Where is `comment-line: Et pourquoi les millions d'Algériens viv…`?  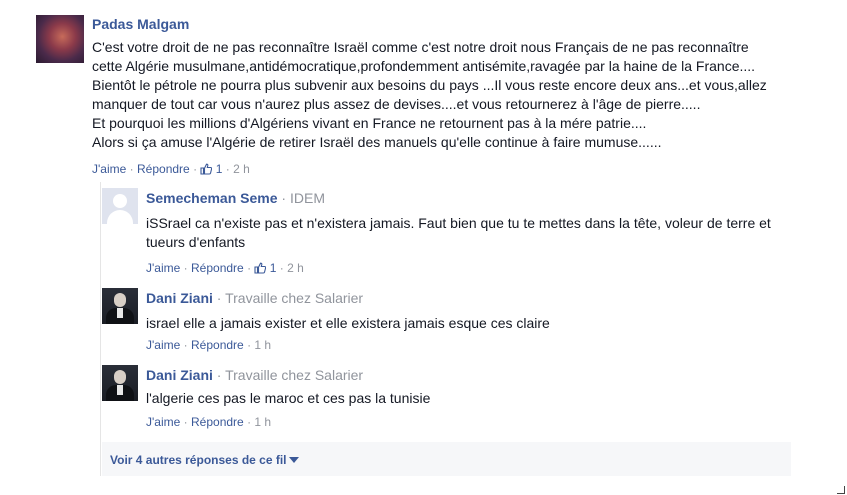 comment-line: Et pourquoi les millions d'Algériens viv… is located at coordinates (369, 123).